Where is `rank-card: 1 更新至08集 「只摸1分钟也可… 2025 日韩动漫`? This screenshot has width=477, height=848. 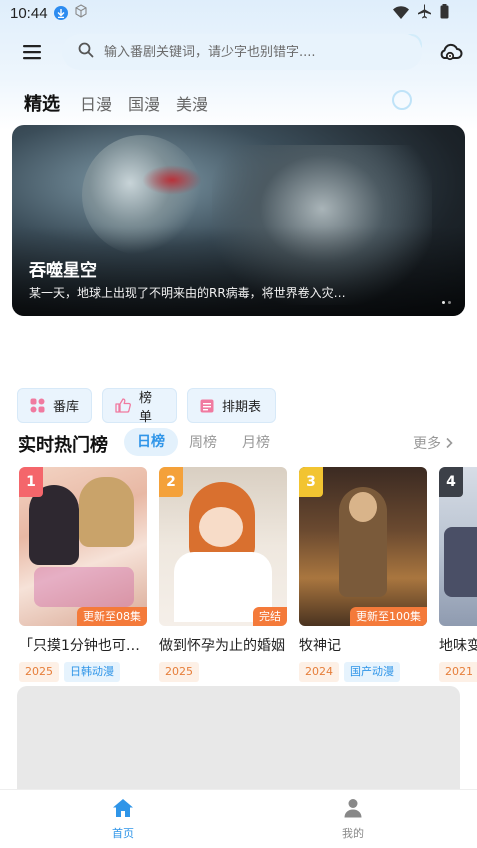 rank-card: 1 更新至08集 「只摸1分钟也可… 2025 日韩动漫 is located at coordinates (83, 574).